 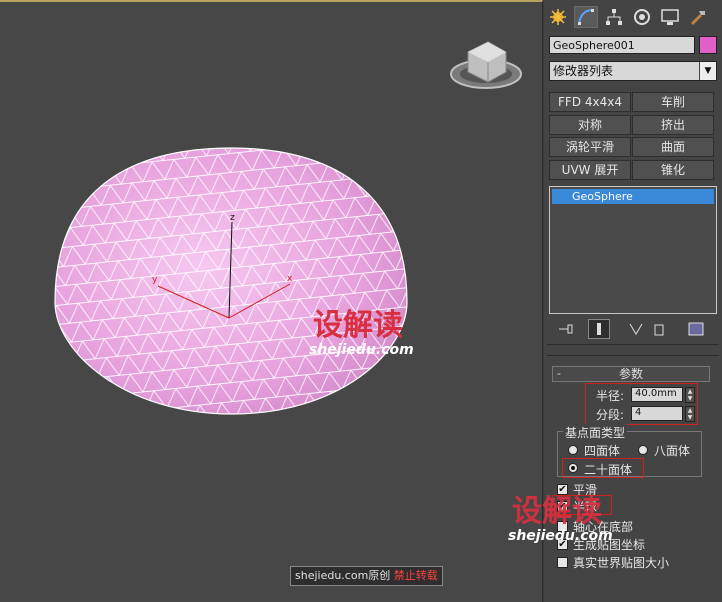 I want to click on object-name-field: GeoSphere001, so click(x=622, y=45).